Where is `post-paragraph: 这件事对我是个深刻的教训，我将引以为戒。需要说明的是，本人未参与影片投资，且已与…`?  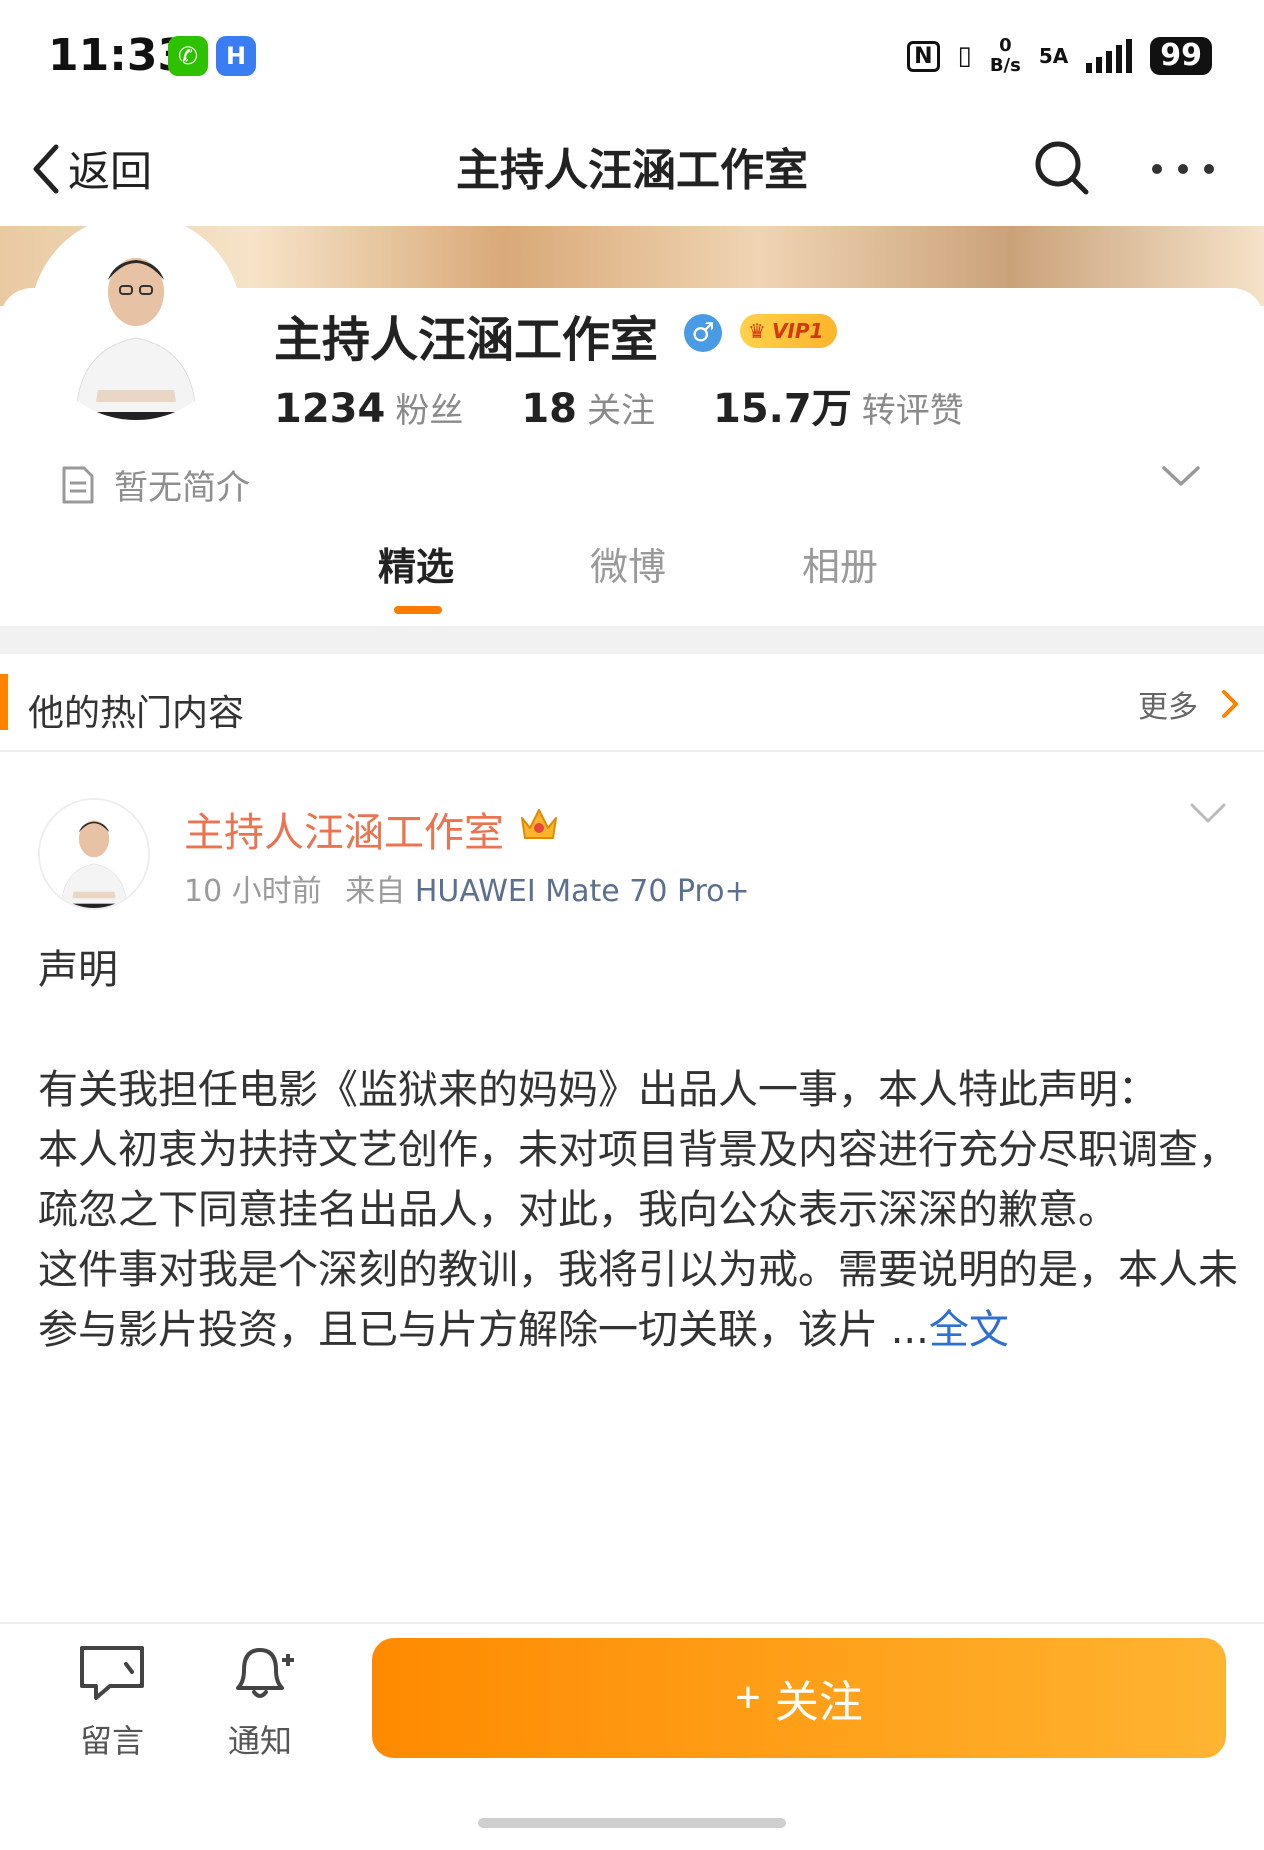
post-paragraph: 这件事对我是个深刻的教训，我将引以为戒。需要说明的是，本人未参与影片投资，且已与… is located at coordinates (638, 1300).